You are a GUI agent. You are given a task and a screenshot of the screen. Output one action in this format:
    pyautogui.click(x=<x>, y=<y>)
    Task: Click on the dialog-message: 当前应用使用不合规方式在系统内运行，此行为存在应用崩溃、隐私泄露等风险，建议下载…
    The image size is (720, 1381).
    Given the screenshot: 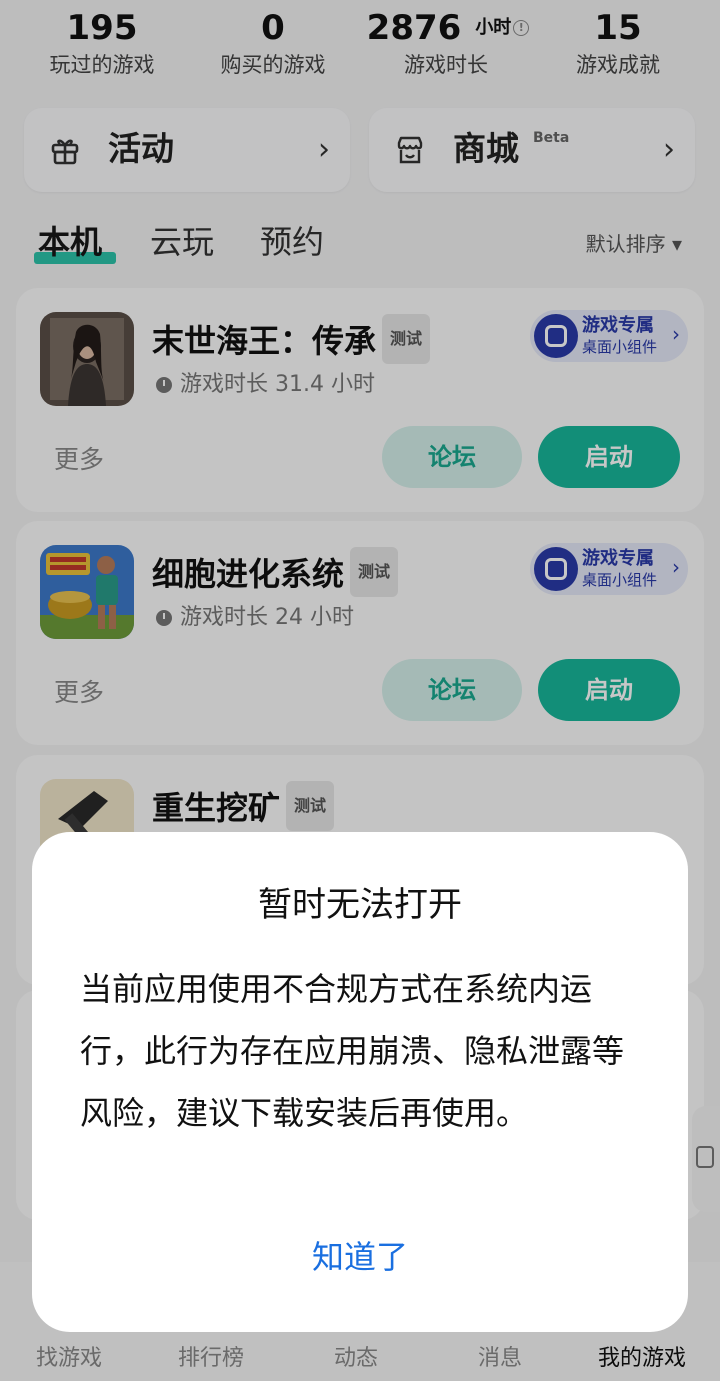 What is the action you would take?
    pyautogui.click(x=352, y=1051)
    